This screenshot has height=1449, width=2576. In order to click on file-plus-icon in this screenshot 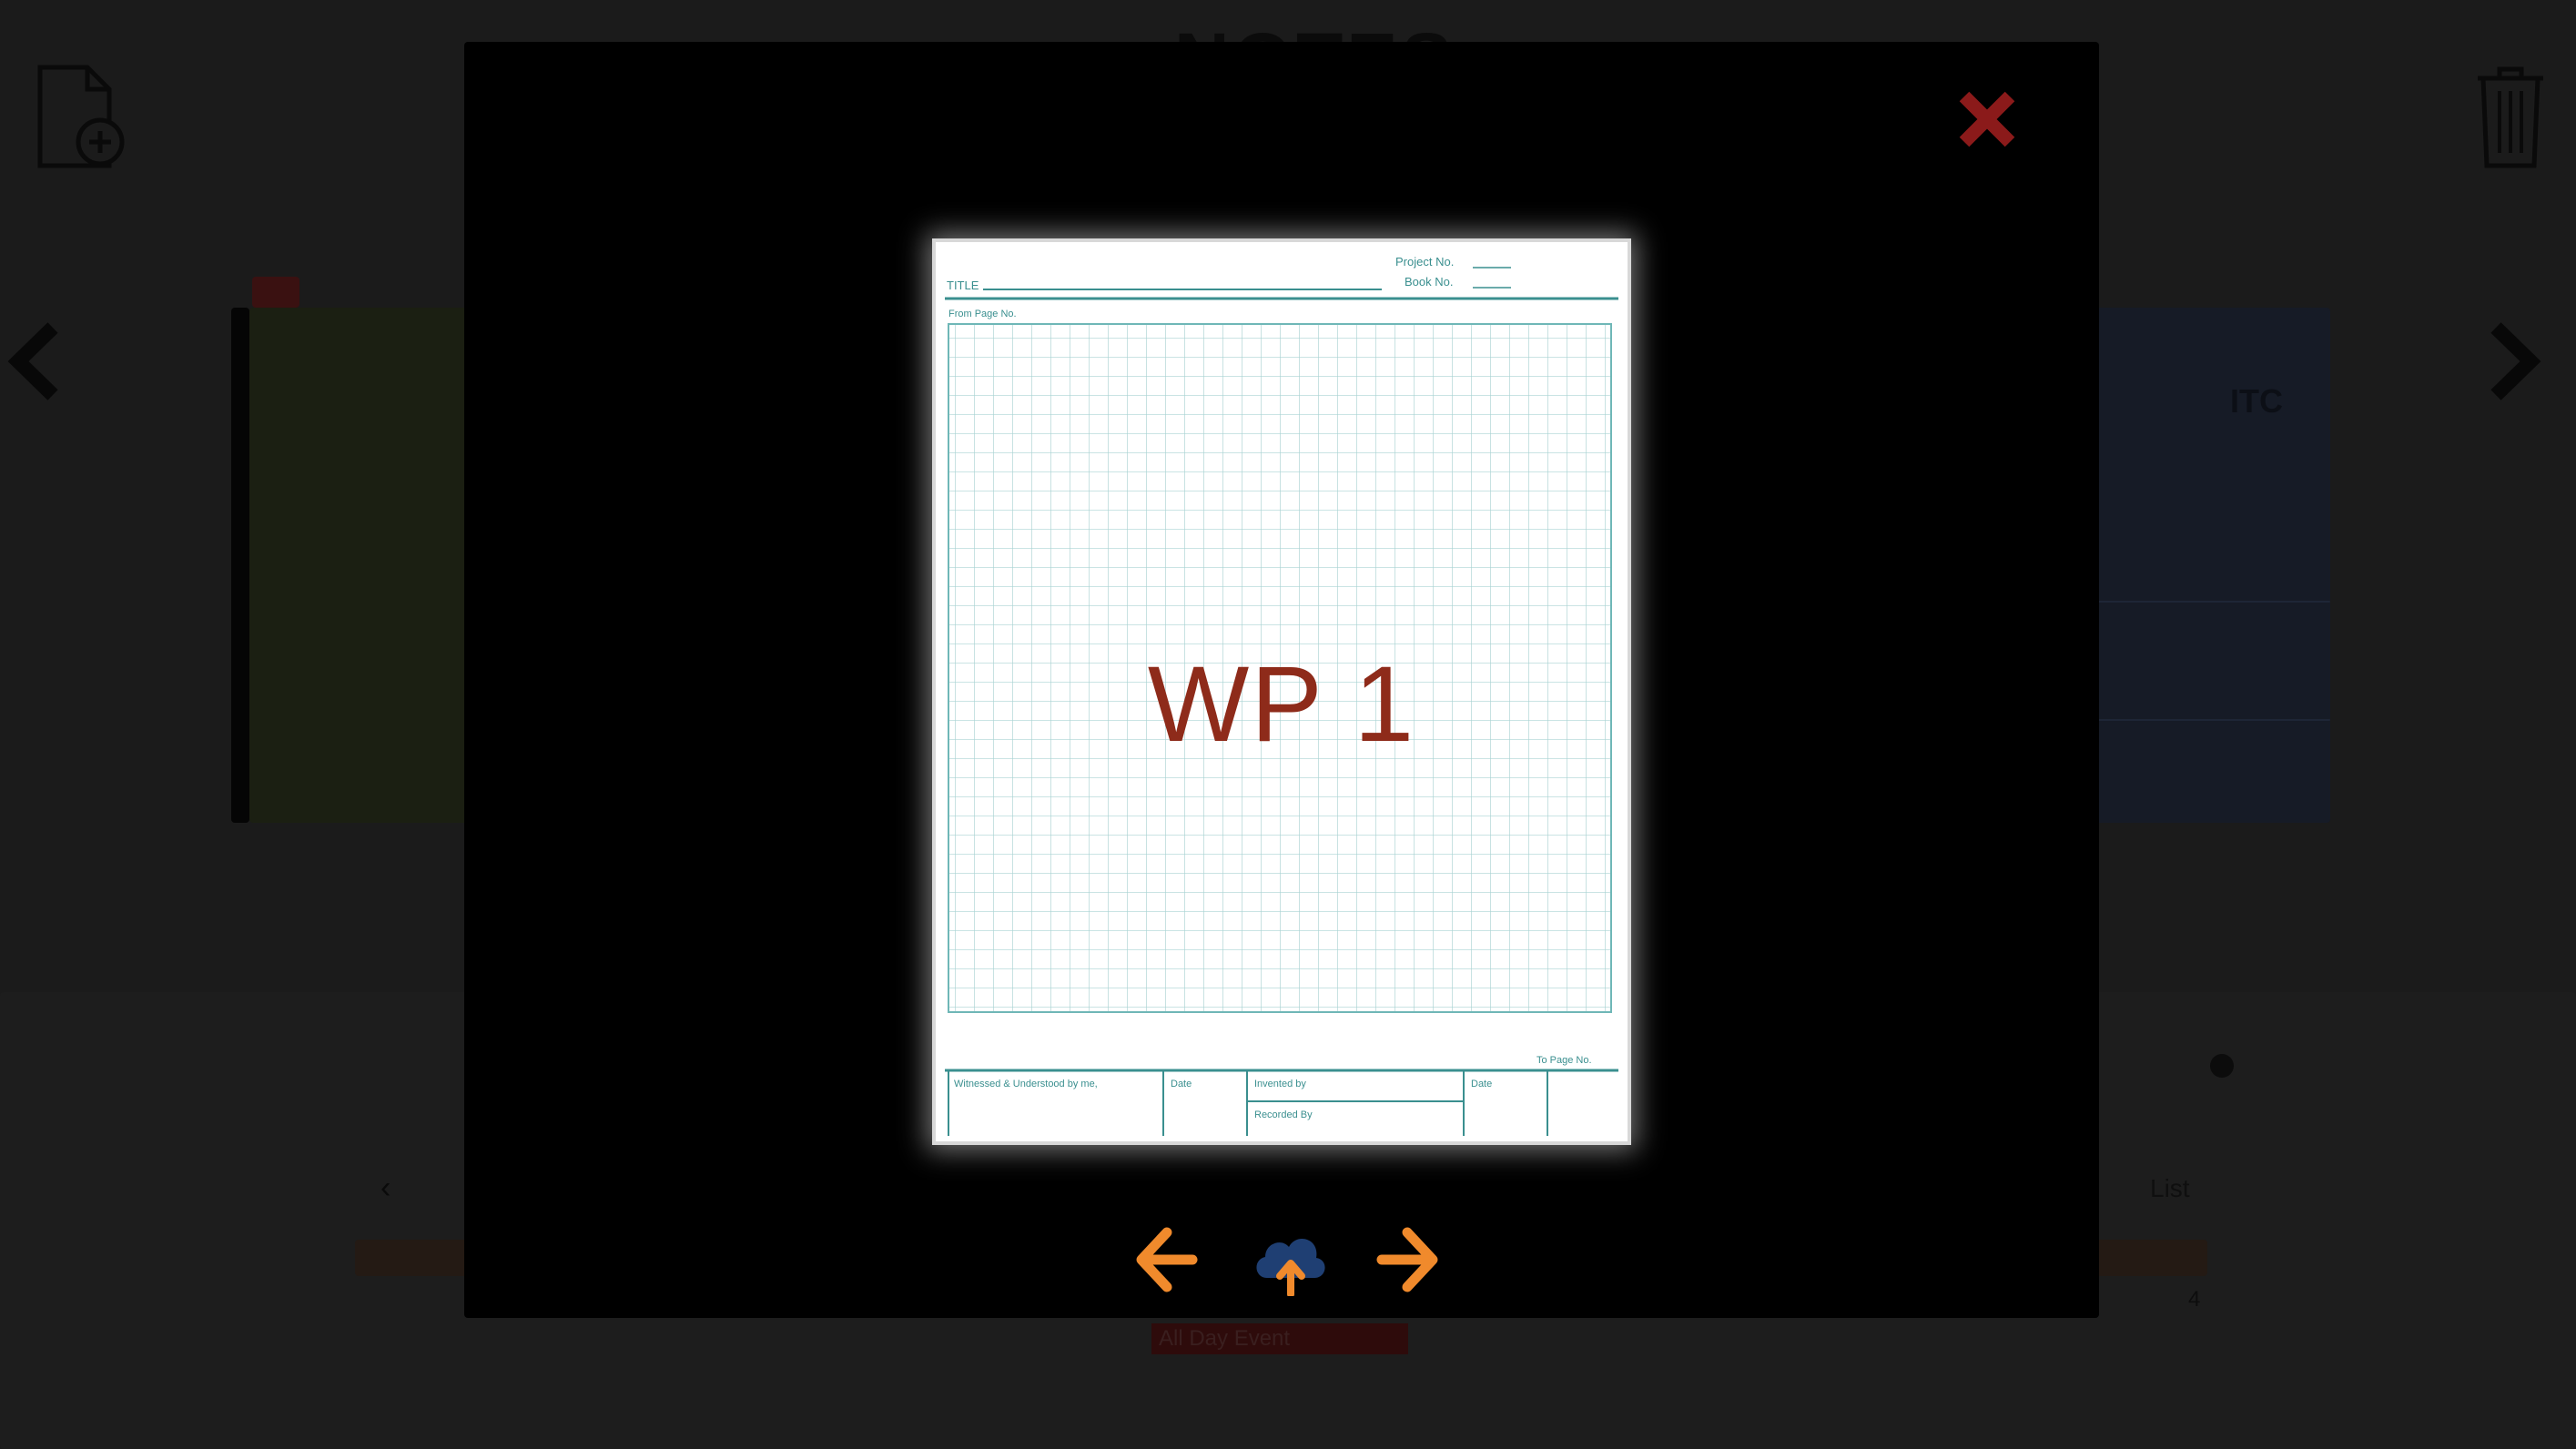, I will do `click(82, 119)`.